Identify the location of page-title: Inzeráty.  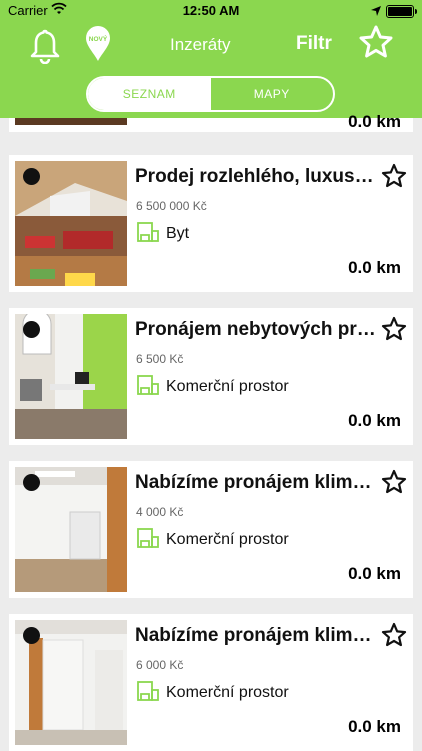
(200, 44).